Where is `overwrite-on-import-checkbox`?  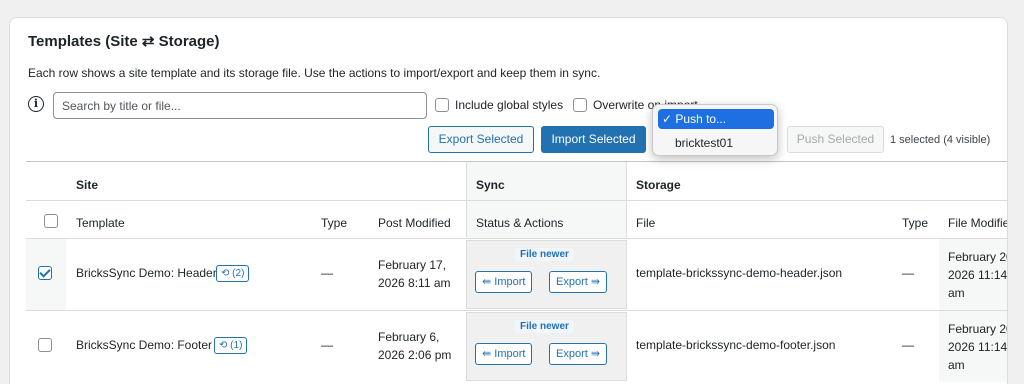 overwrite-on-import-checkbox is located at coordinates (580, 105).